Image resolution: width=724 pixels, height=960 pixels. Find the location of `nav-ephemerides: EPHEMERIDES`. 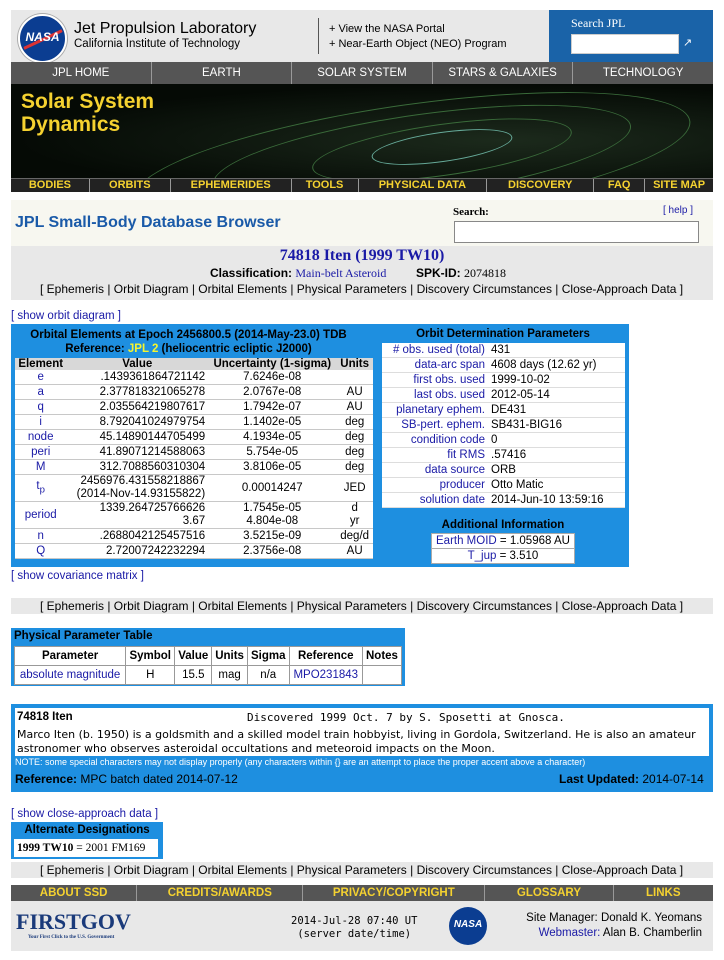

nav-ephemerides: EPHEMERIDES is located at coordinates (231, 185).